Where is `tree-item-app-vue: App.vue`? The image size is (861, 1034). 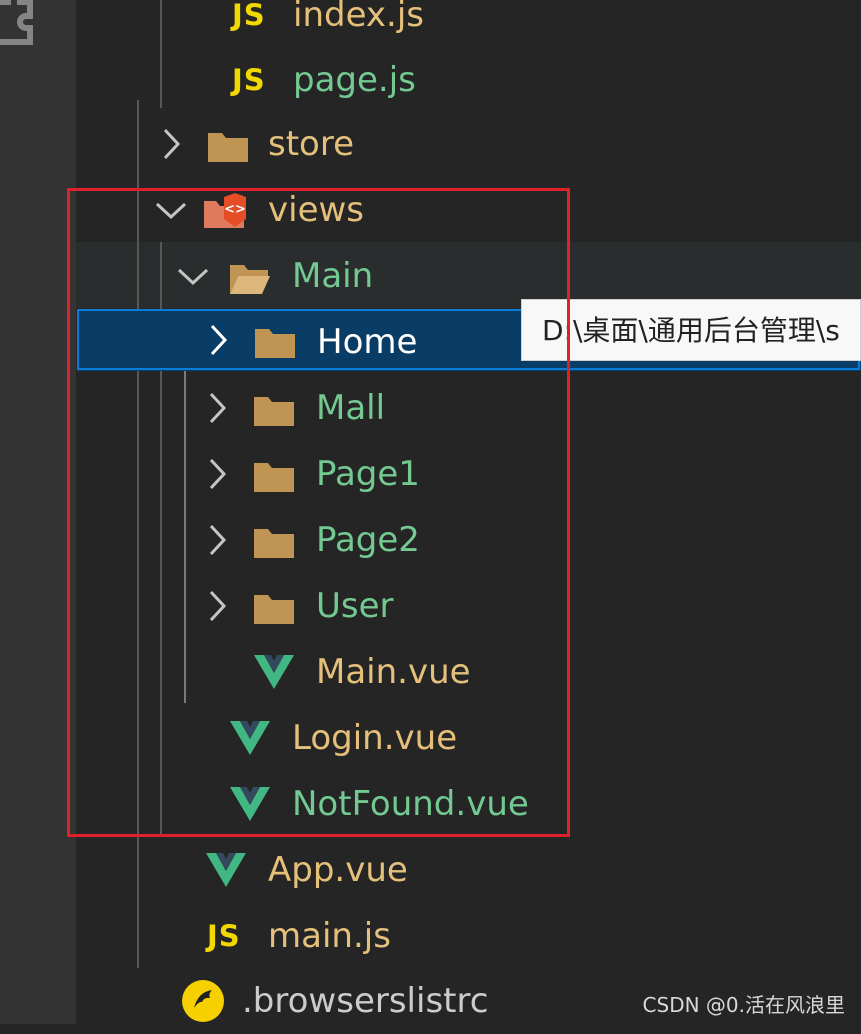 tree-item-app-vue: App.vue is located at coordinates (468, 870).